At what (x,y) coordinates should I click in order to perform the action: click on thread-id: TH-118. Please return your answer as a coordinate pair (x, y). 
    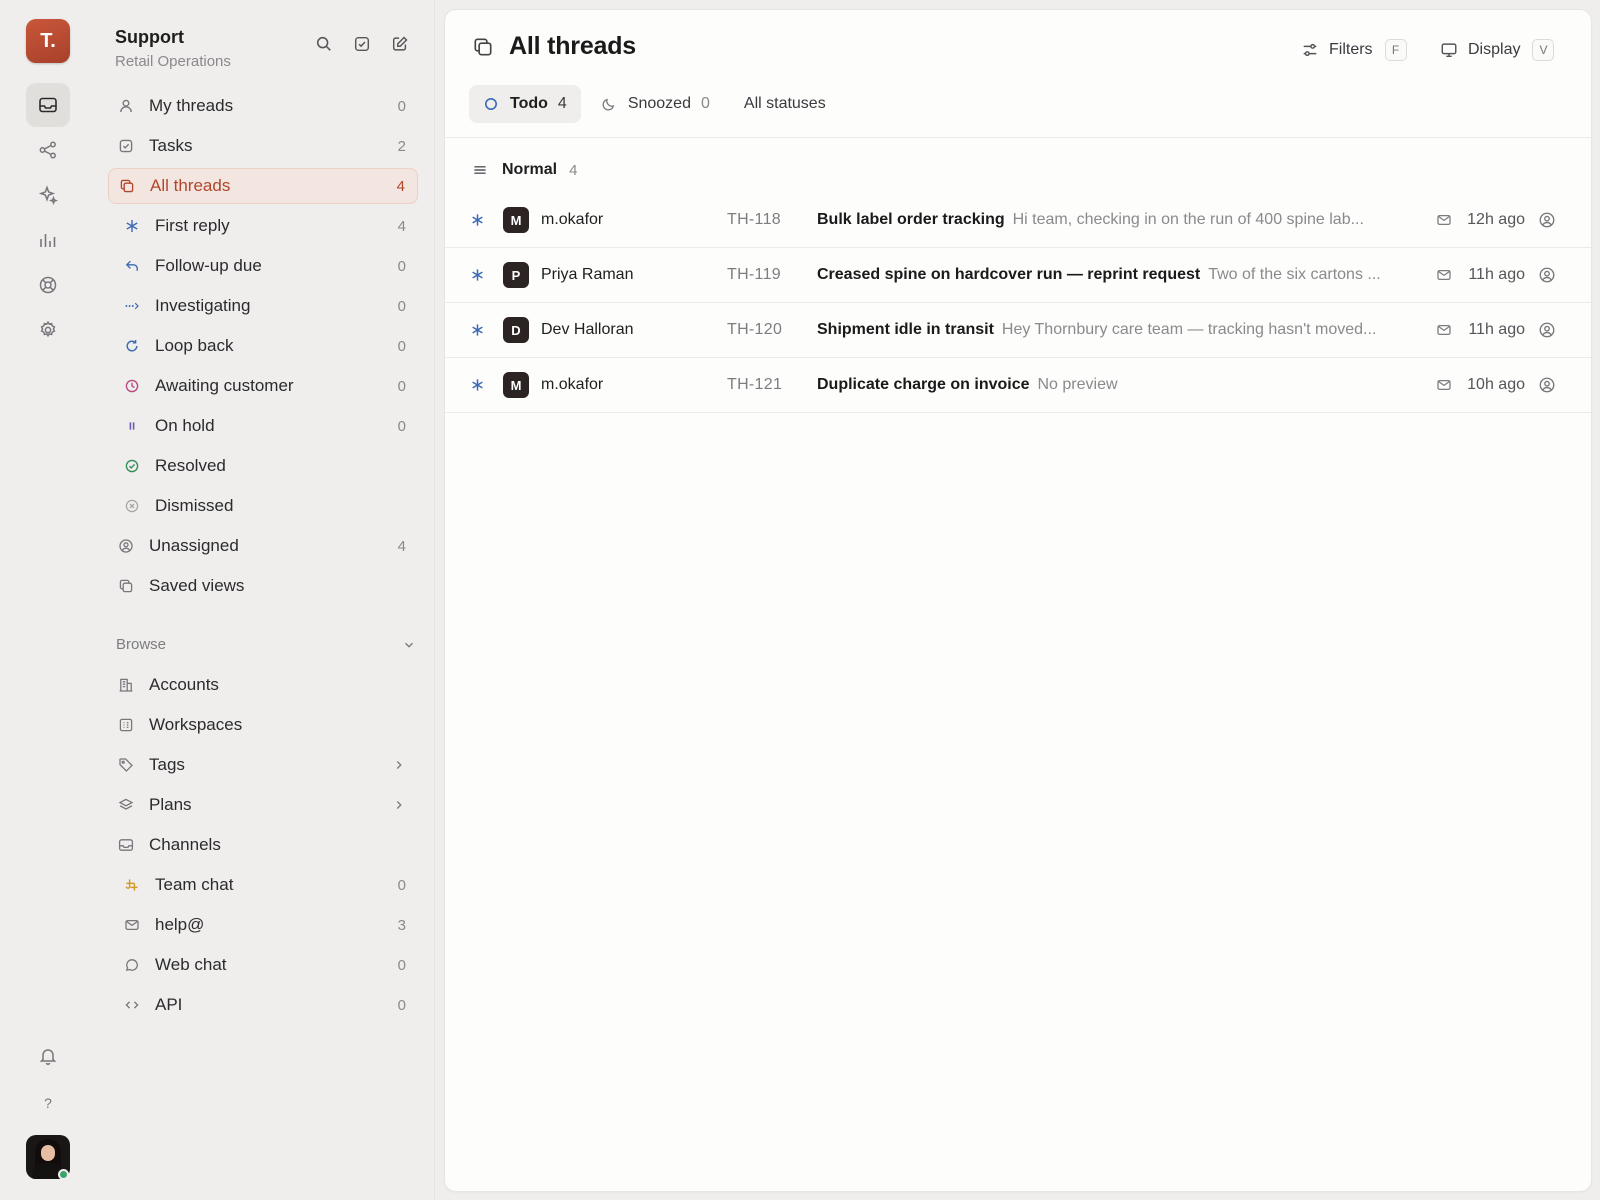
    Looking at the image, I should click on (754, 219).